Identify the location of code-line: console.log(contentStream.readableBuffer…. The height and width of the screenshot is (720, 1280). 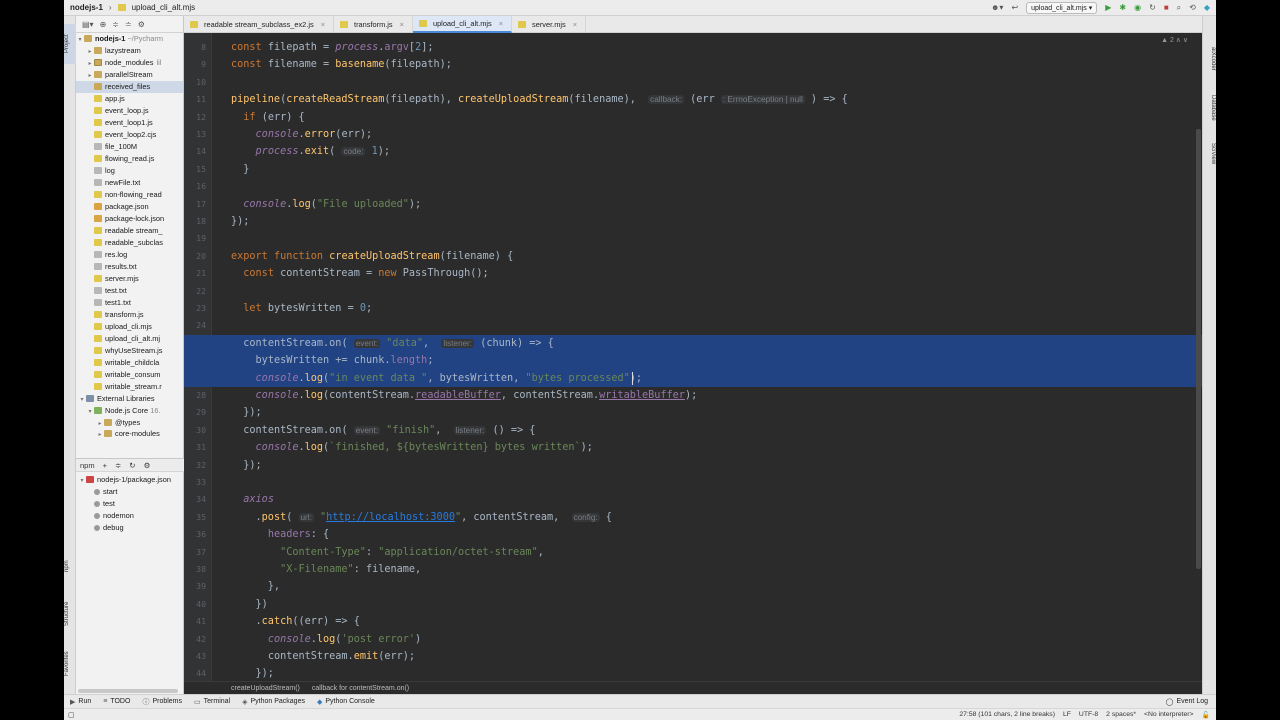
(693, 395).